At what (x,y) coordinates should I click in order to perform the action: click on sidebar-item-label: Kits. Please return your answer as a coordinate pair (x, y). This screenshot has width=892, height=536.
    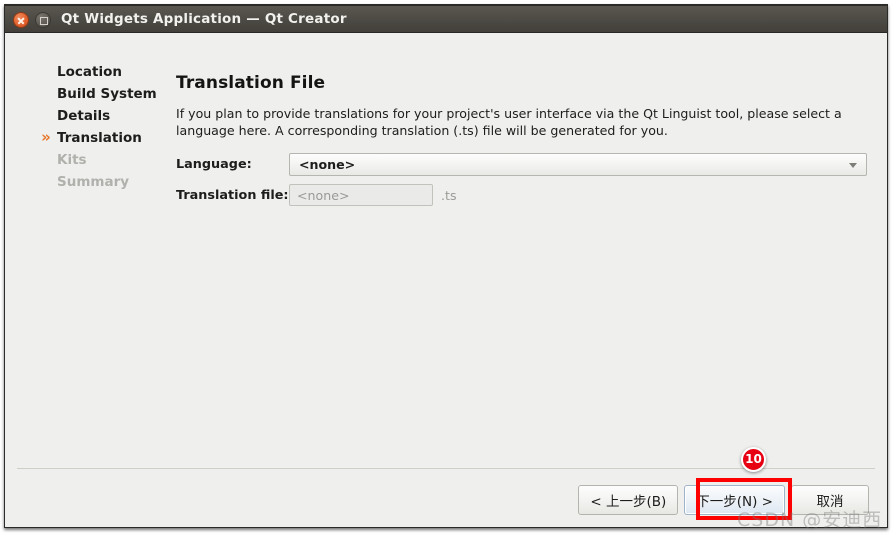
    Looking at the image, I should click on (72, 160).